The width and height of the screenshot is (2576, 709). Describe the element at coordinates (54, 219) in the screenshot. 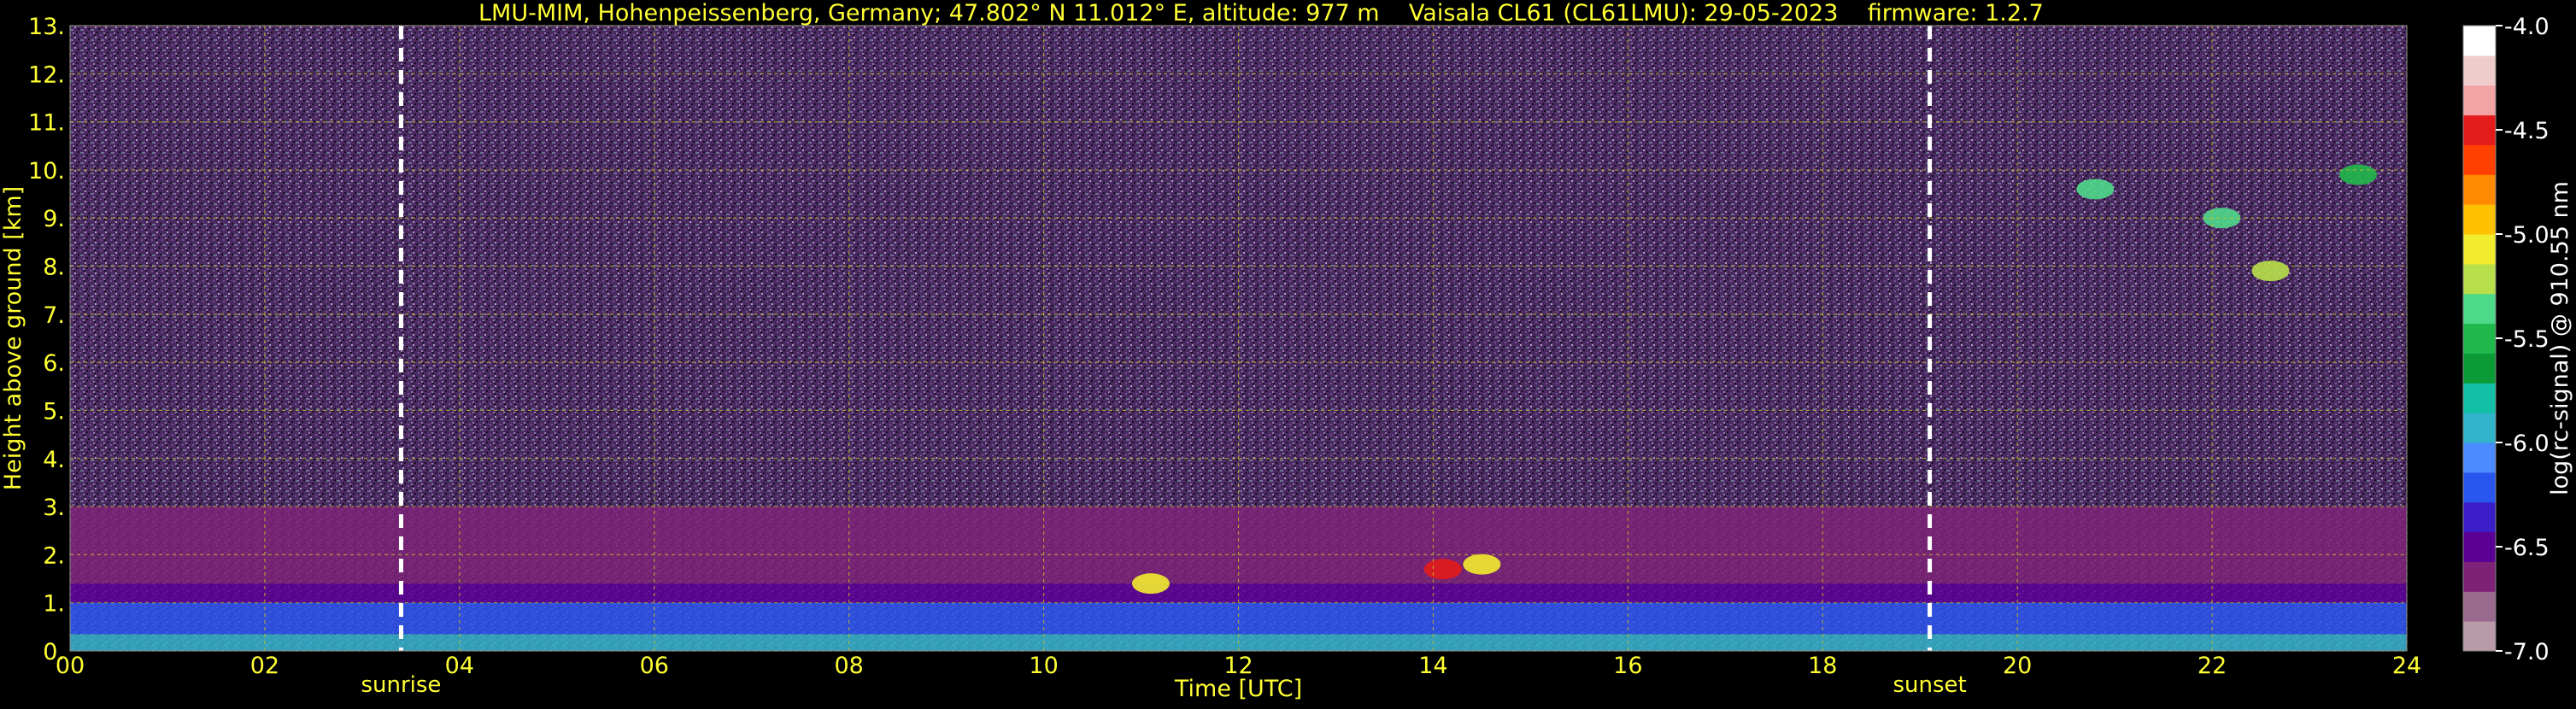

I see `y-tick-label: 9.` at that location.